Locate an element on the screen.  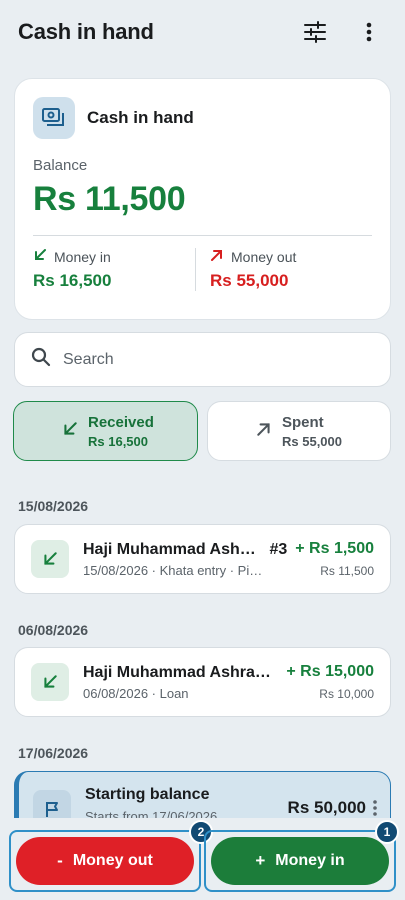
money-out-button: - Money out is located at coordinates (105, 861).